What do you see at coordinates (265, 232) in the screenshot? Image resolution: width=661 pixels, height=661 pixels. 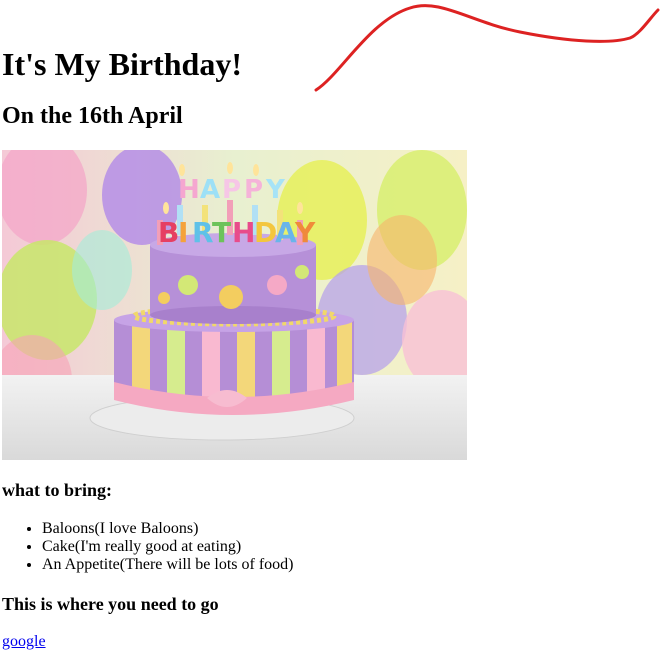 I see `svg-text: D` at bounding box center [265, 232].